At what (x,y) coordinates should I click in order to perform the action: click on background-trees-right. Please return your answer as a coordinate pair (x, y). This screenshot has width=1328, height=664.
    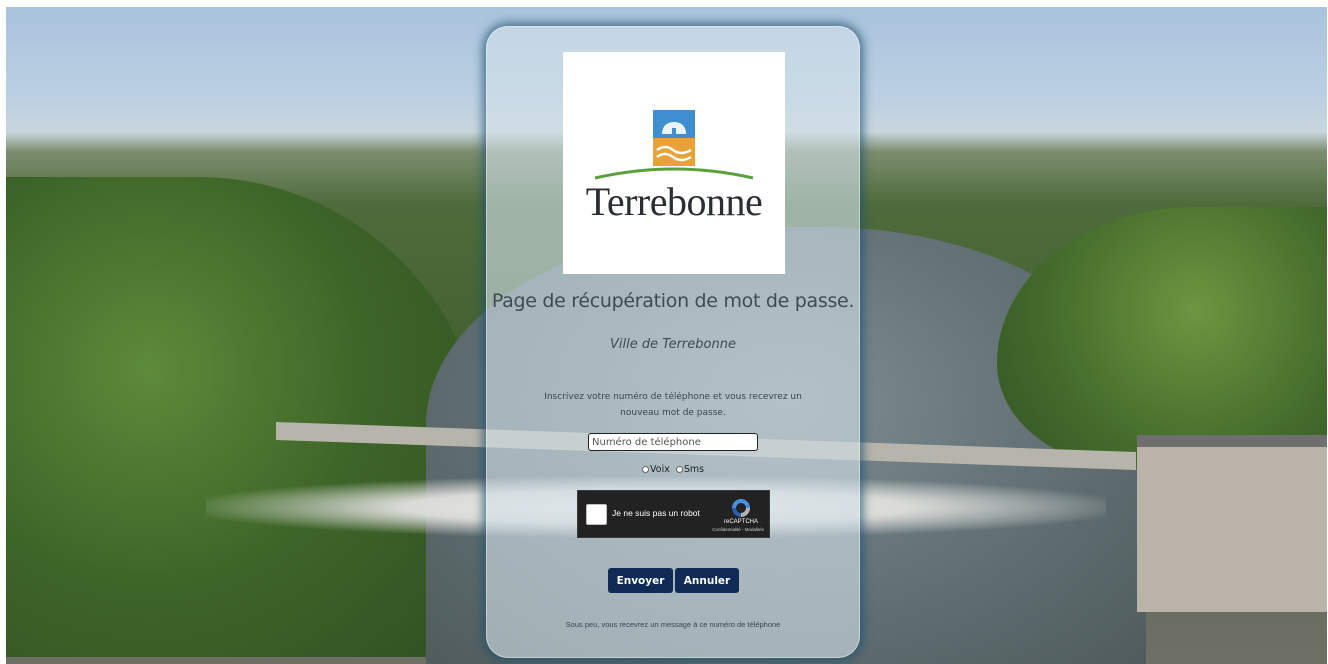
    Looking at the image, I should click on (1162, 337).